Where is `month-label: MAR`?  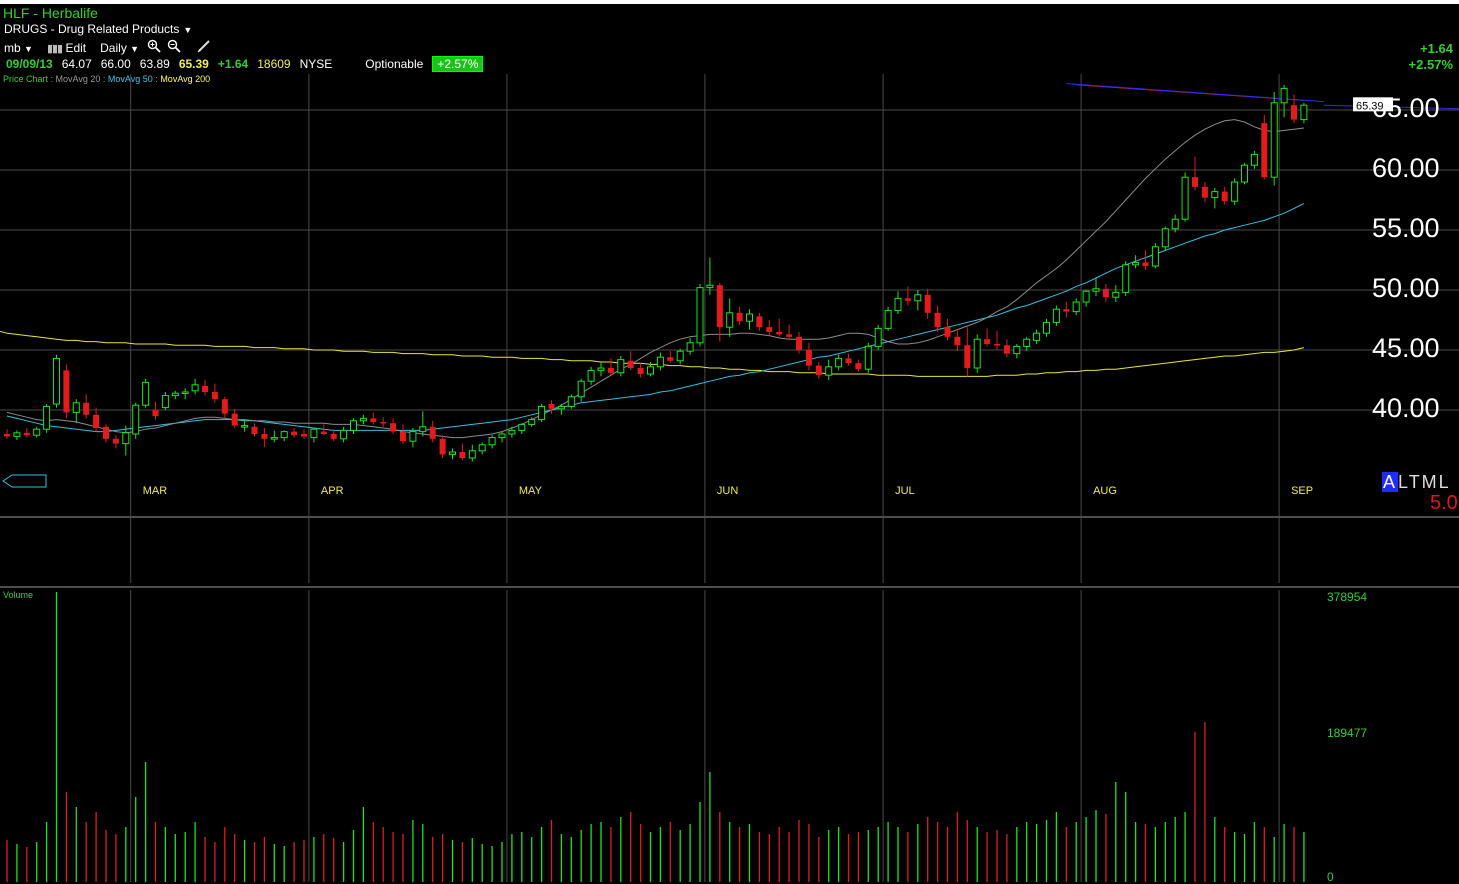
month-label: MAR is located at coordinates (155, 491).